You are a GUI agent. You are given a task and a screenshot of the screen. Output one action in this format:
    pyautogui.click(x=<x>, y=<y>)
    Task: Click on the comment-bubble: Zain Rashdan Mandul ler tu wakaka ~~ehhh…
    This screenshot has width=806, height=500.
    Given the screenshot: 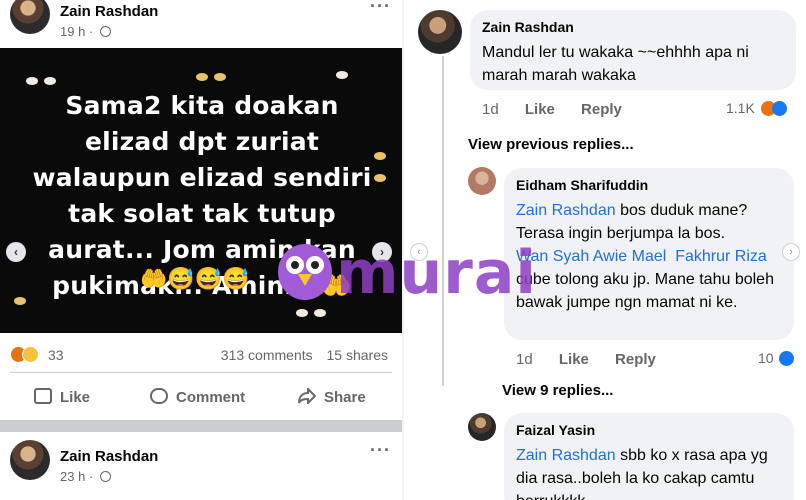 What is the action you would take?
    pyautogui.click(x=633, y=50)
    